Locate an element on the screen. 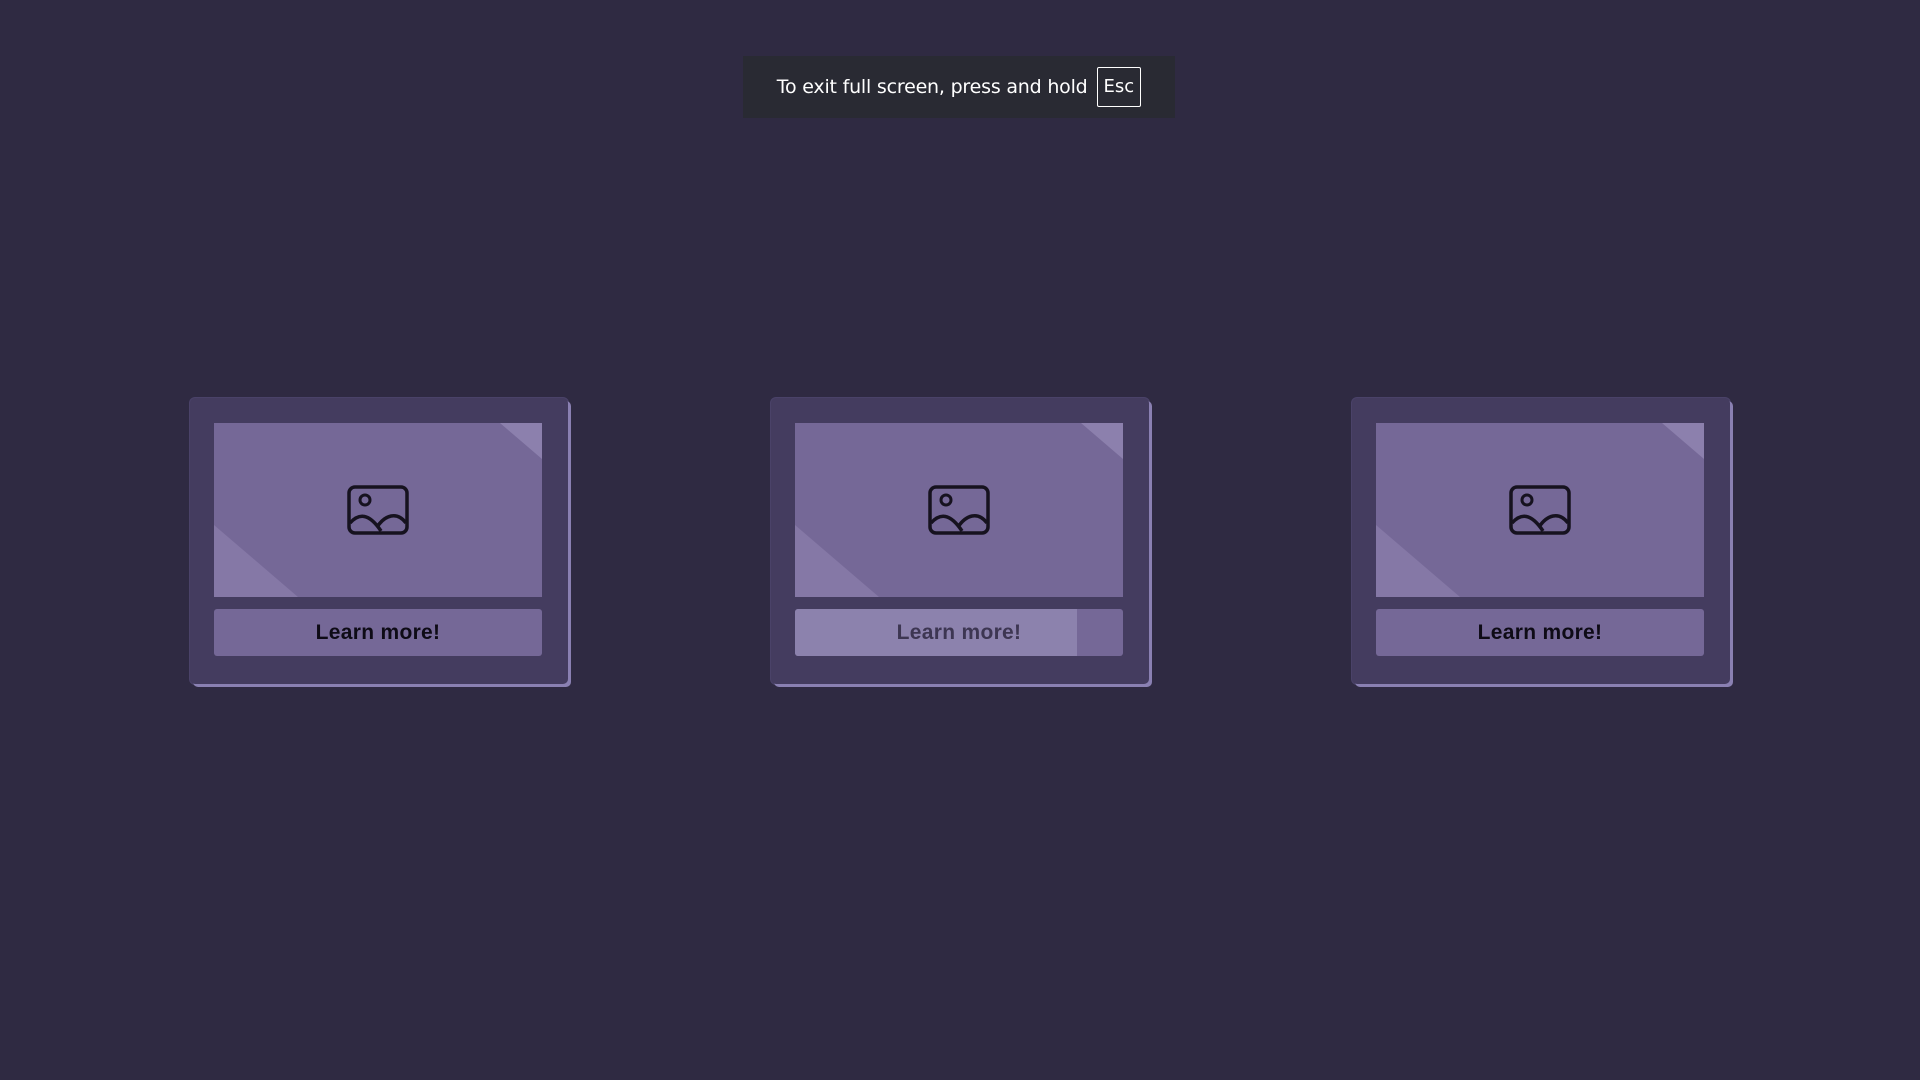 The image size is (1920, 1080). card-1: Learn more! is located at coordinates (379, 541).